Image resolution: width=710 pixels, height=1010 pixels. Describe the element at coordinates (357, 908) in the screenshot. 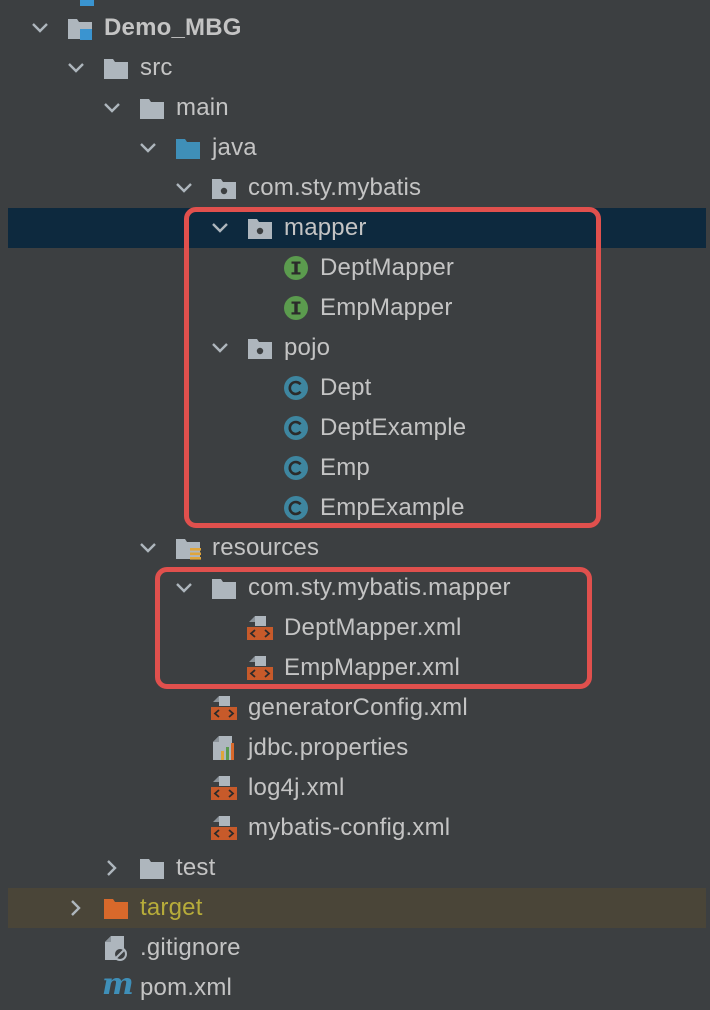

I see `tree-row-target: target` at that location.